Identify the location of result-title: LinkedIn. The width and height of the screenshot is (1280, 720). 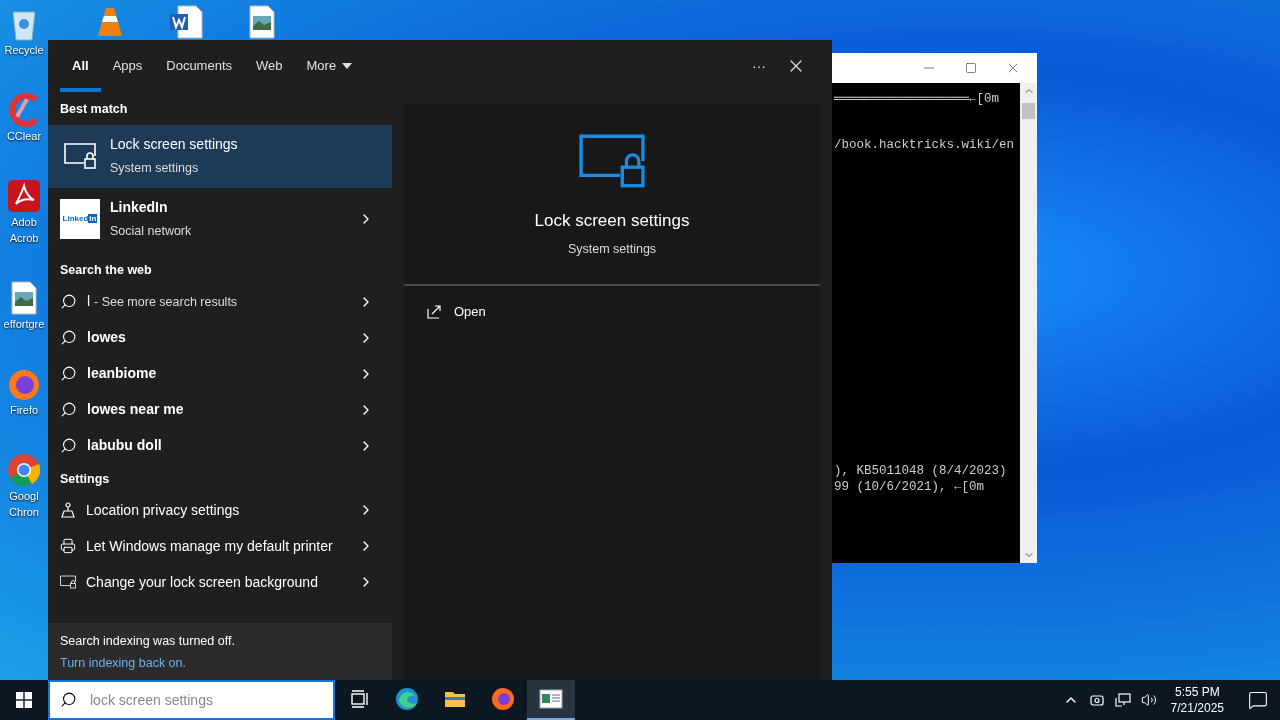
(139, 208).